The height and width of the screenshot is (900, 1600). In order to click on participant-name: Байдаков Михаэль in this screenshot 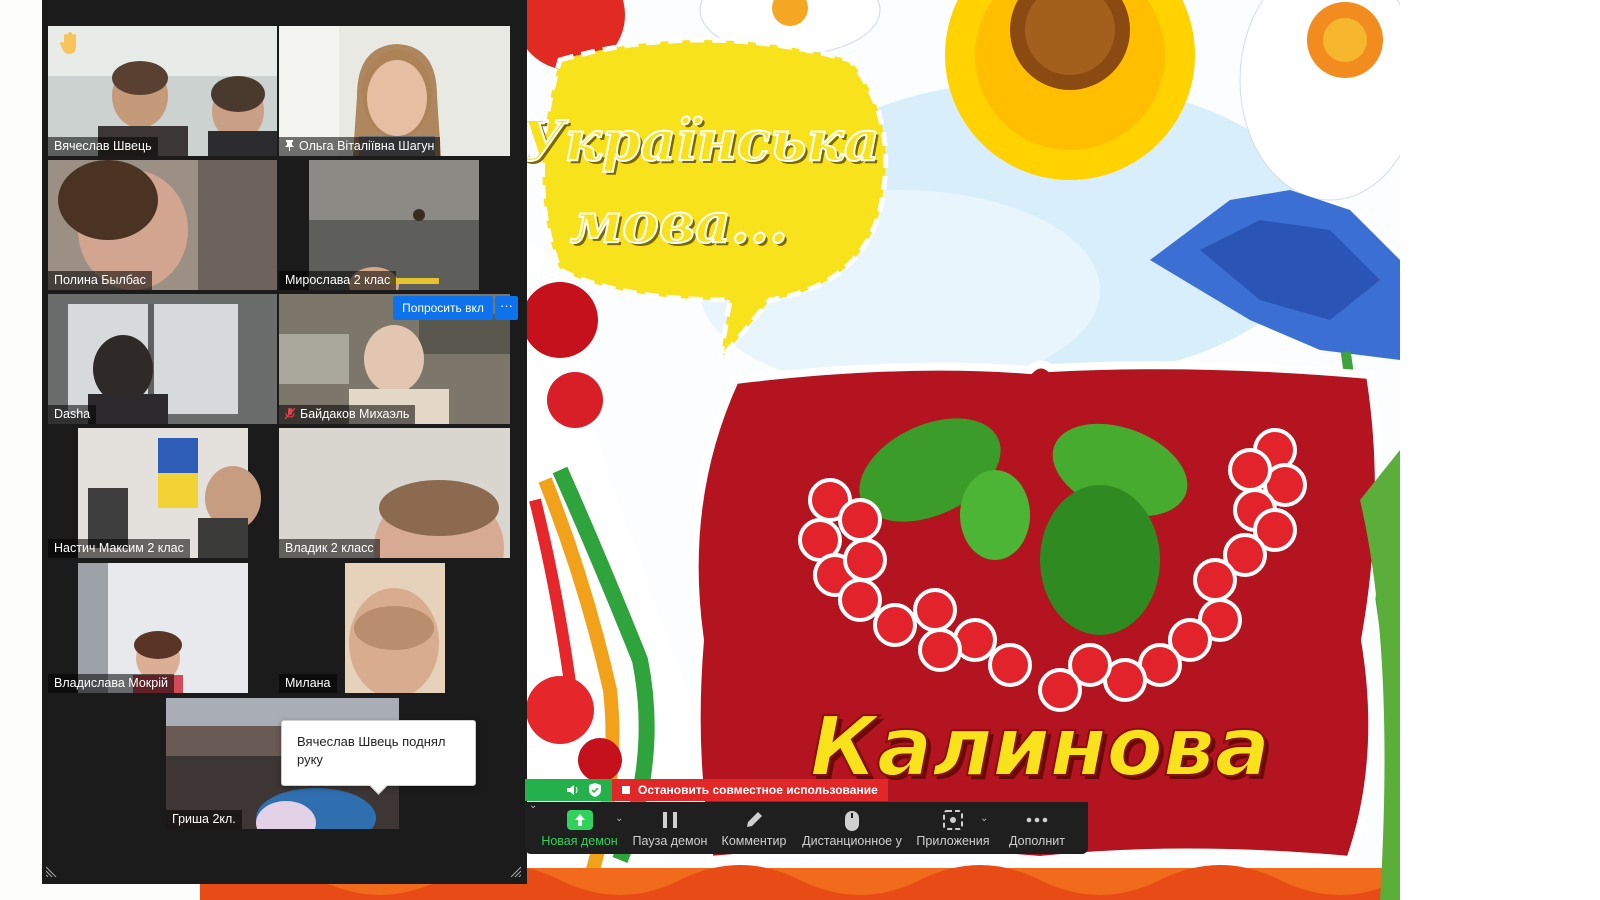, I will do `click(347, 414)`.